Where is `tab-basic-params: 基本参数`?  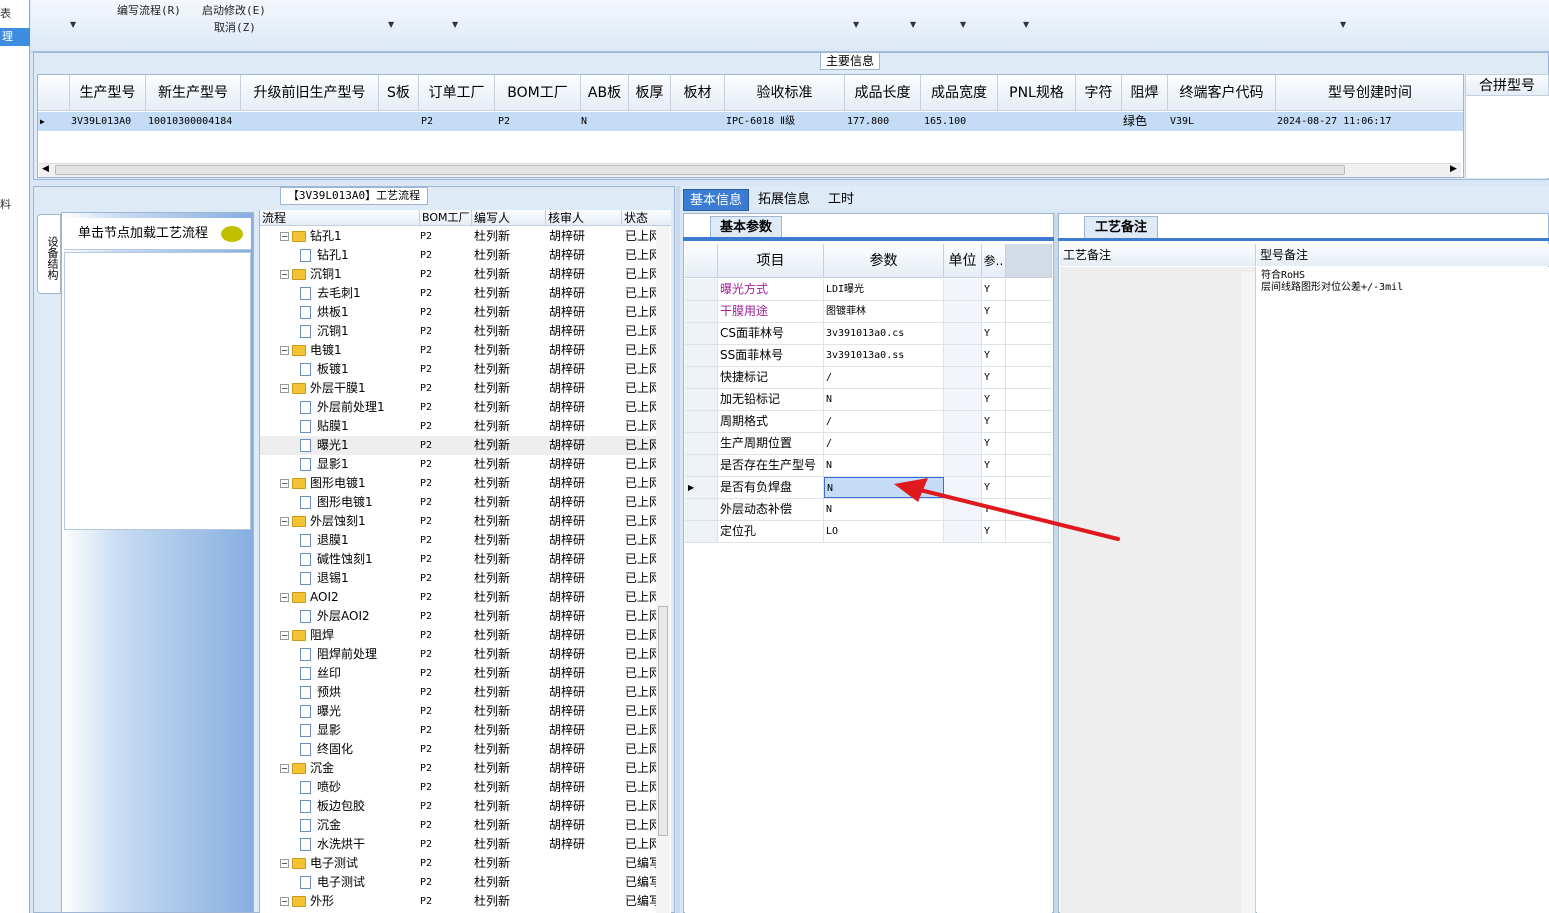
tab-basic-params: 基本参数 is located at coordinates (746, 226).